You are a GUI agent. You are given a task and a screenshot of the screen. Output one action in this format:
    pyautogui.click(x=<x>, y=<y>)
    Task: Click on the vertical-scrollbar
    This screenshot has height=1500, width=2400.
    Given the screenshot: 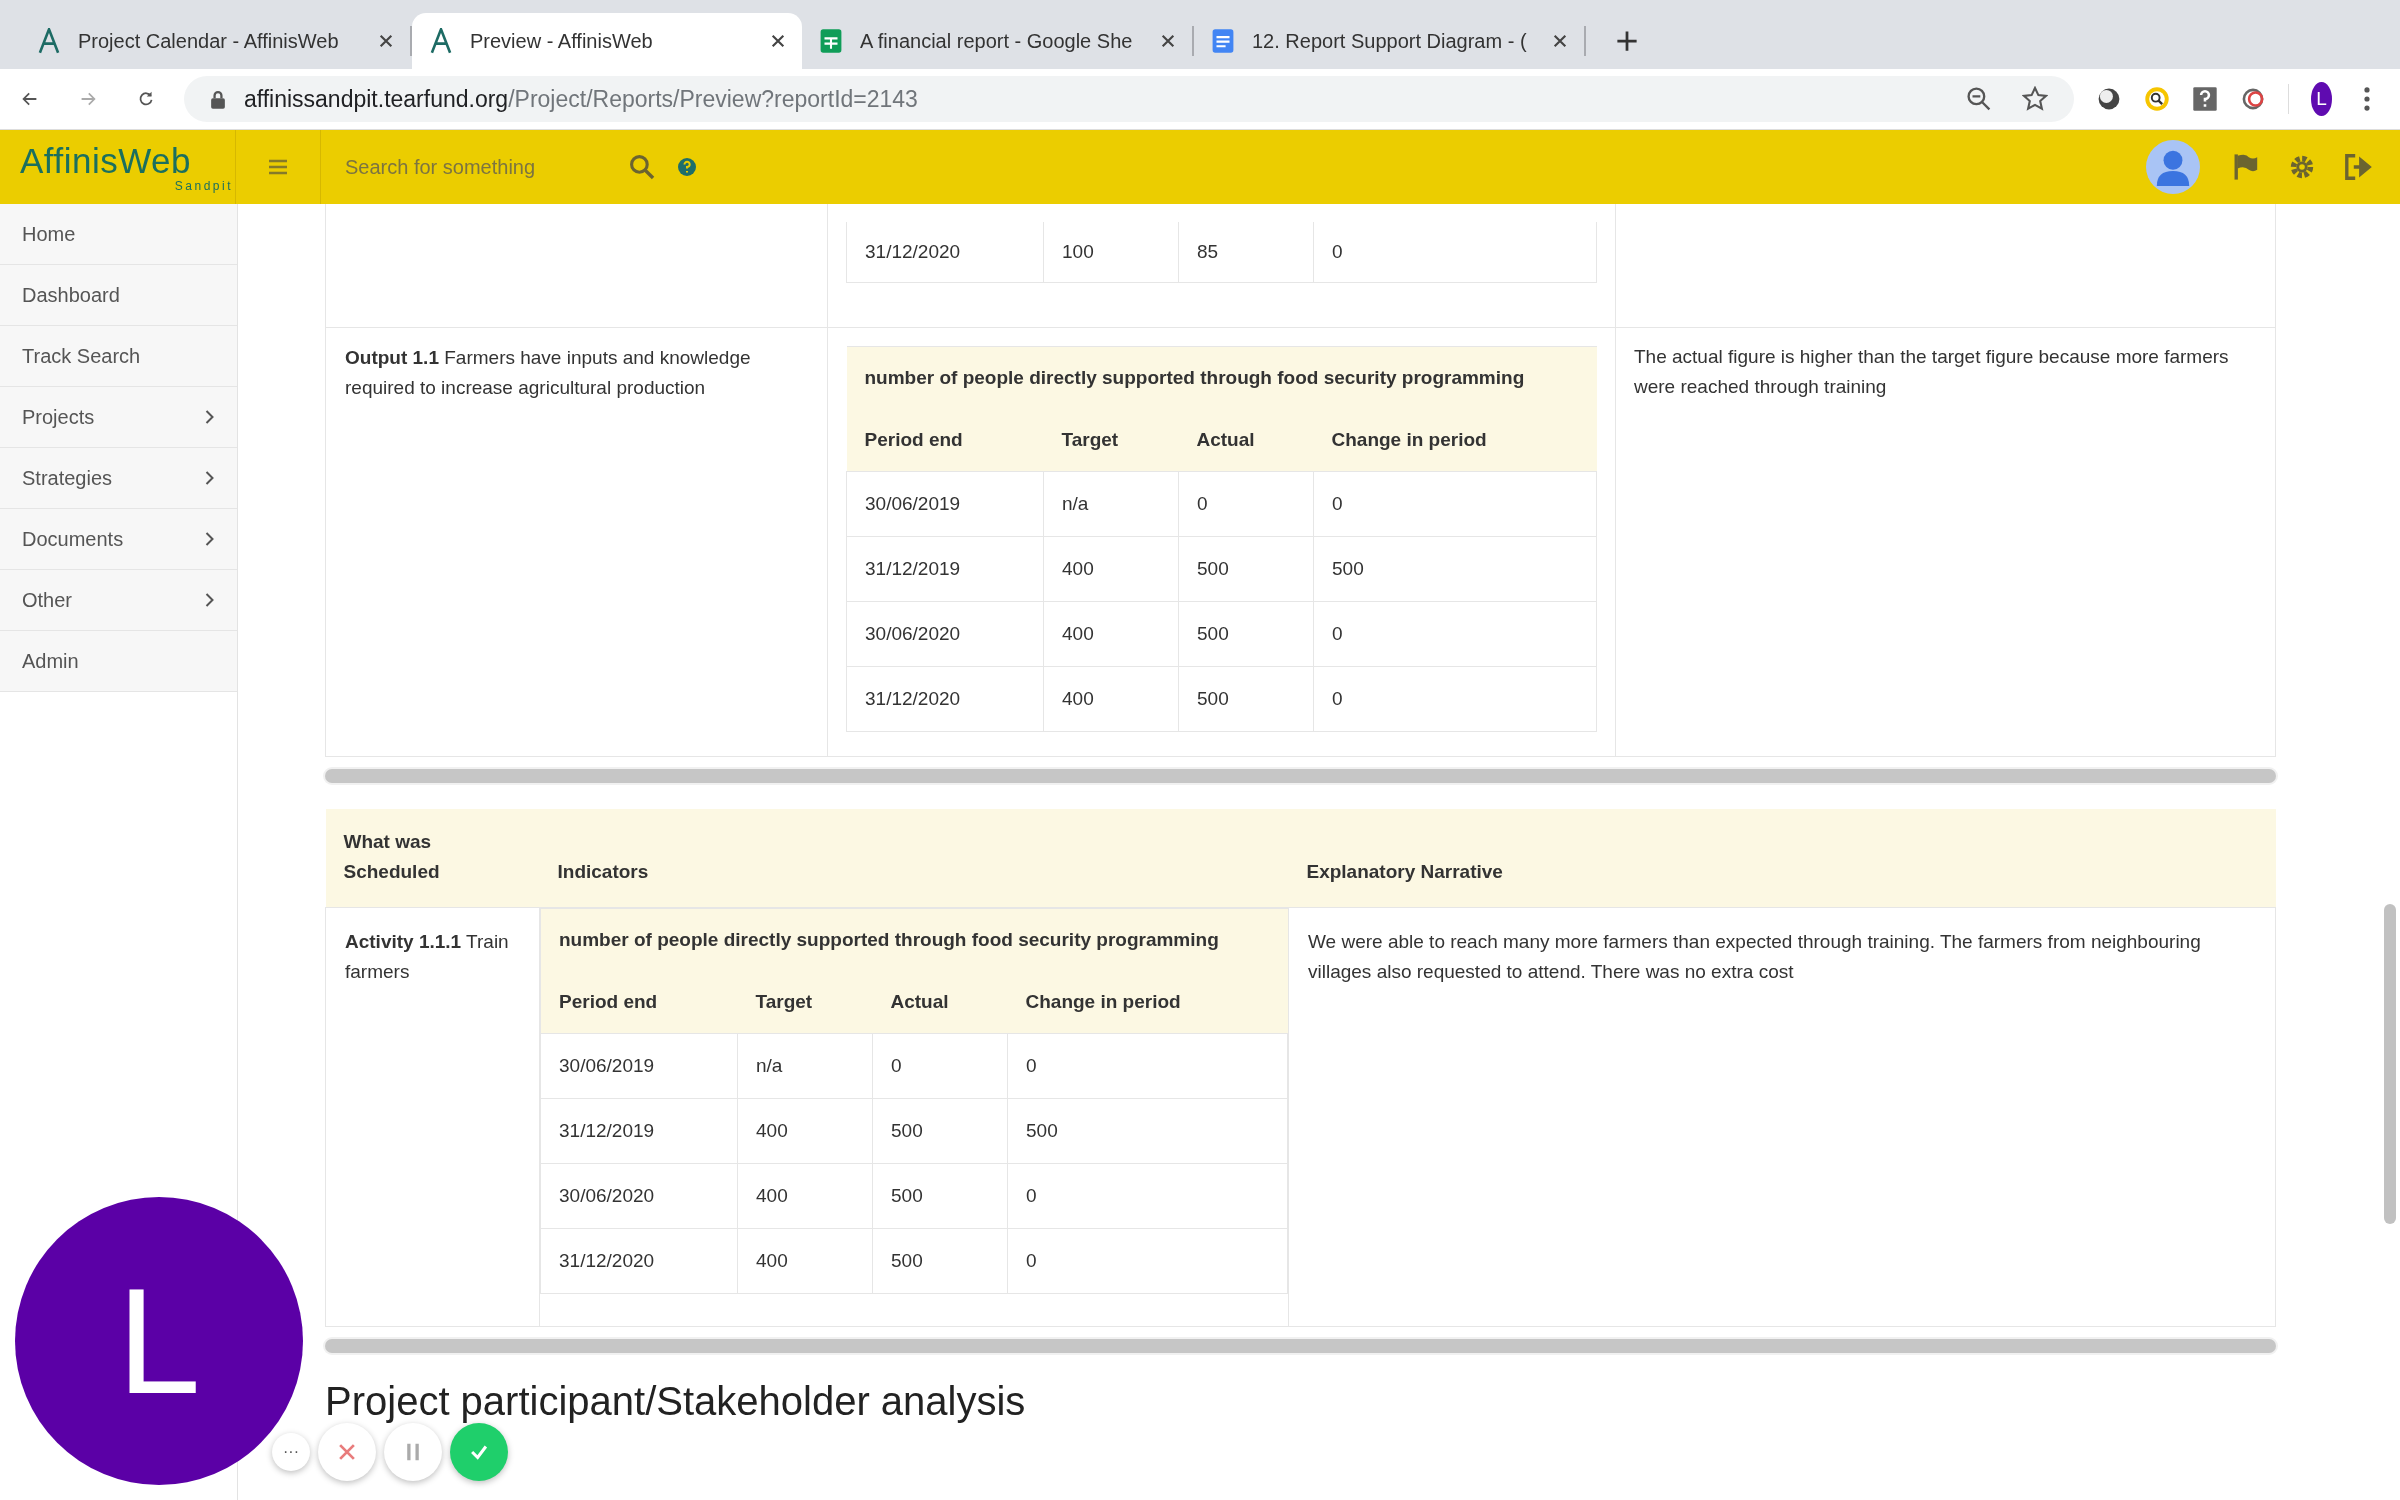 What is the action you would take?
    pyautogui.click(x=2390, y=1064)
    